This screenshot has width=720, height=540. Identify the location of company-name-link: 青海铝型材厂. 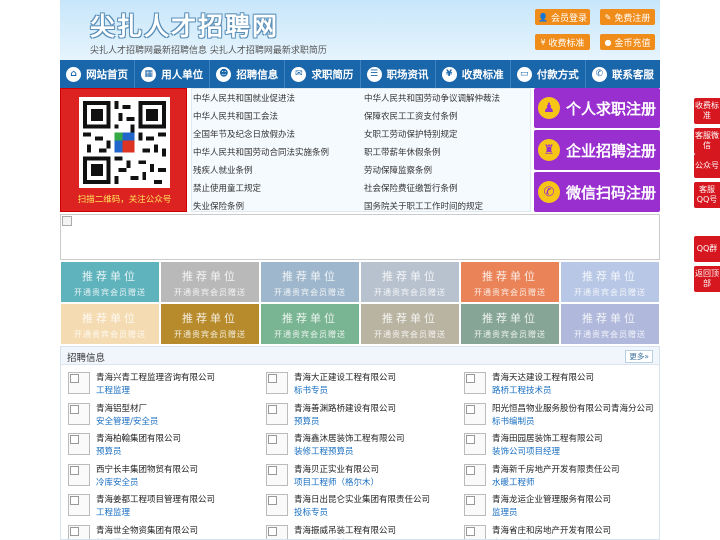
(121, 408).